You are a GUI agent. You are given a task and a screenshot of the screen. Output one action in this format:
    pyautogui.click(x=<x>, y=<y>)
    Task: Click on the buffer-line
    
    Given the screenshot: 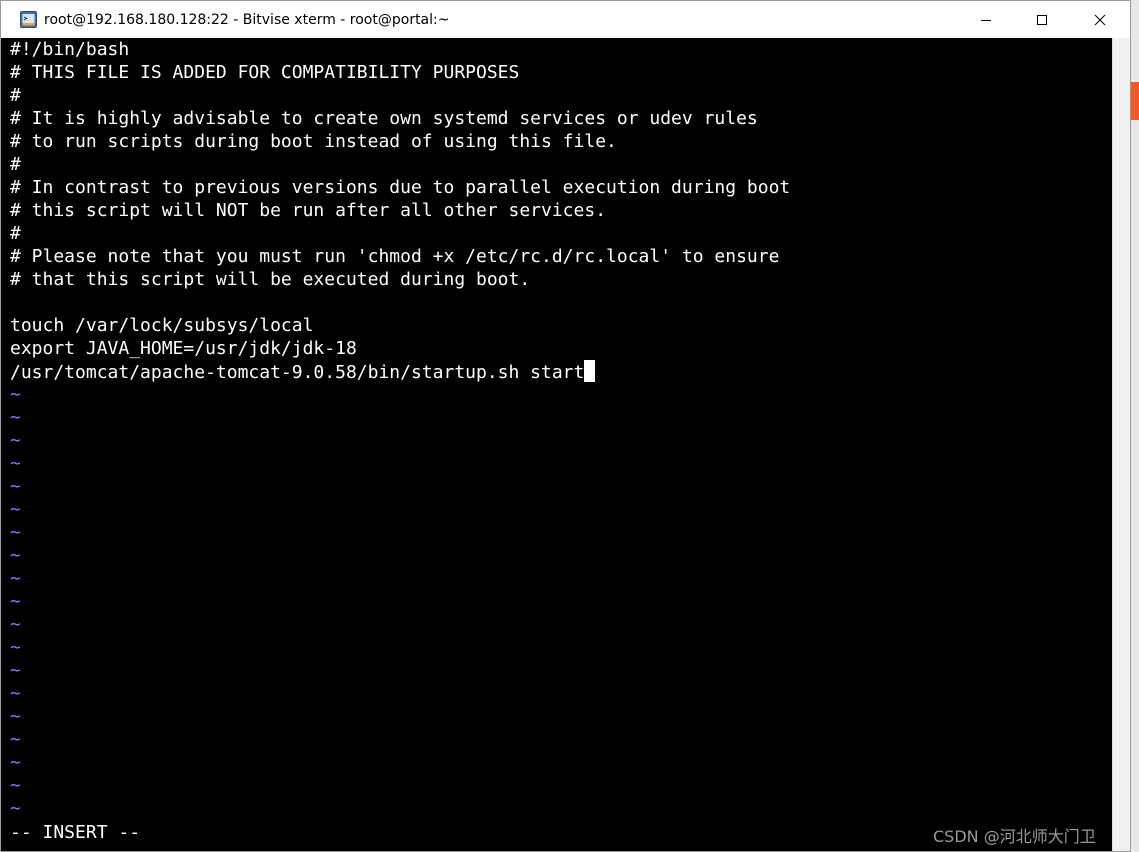 What is the action you would take?
    pyautogui.click(x=400, y=302)
    